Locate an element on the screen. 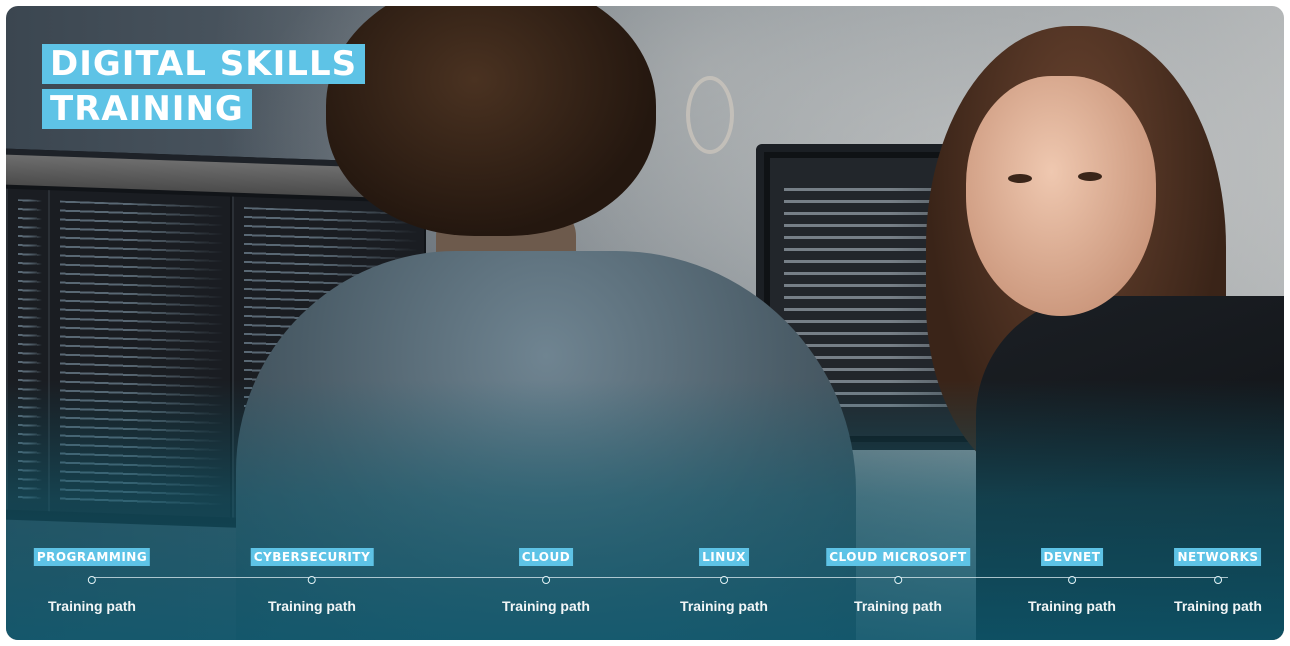 The height and width of the screenshot is (646, 1290). banner-title: DIGITAL SKILLS TRAINING is located at coordinates (204, 89).